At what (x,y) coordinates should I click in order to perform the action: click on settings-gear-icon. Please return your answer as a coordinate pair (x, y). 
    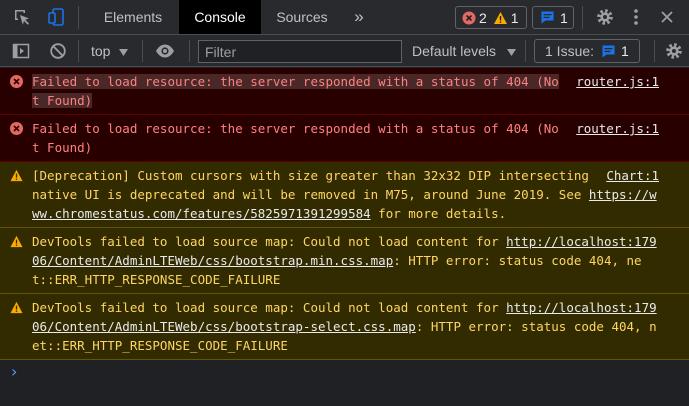
    Looking at the image, I should click on (605, 17).